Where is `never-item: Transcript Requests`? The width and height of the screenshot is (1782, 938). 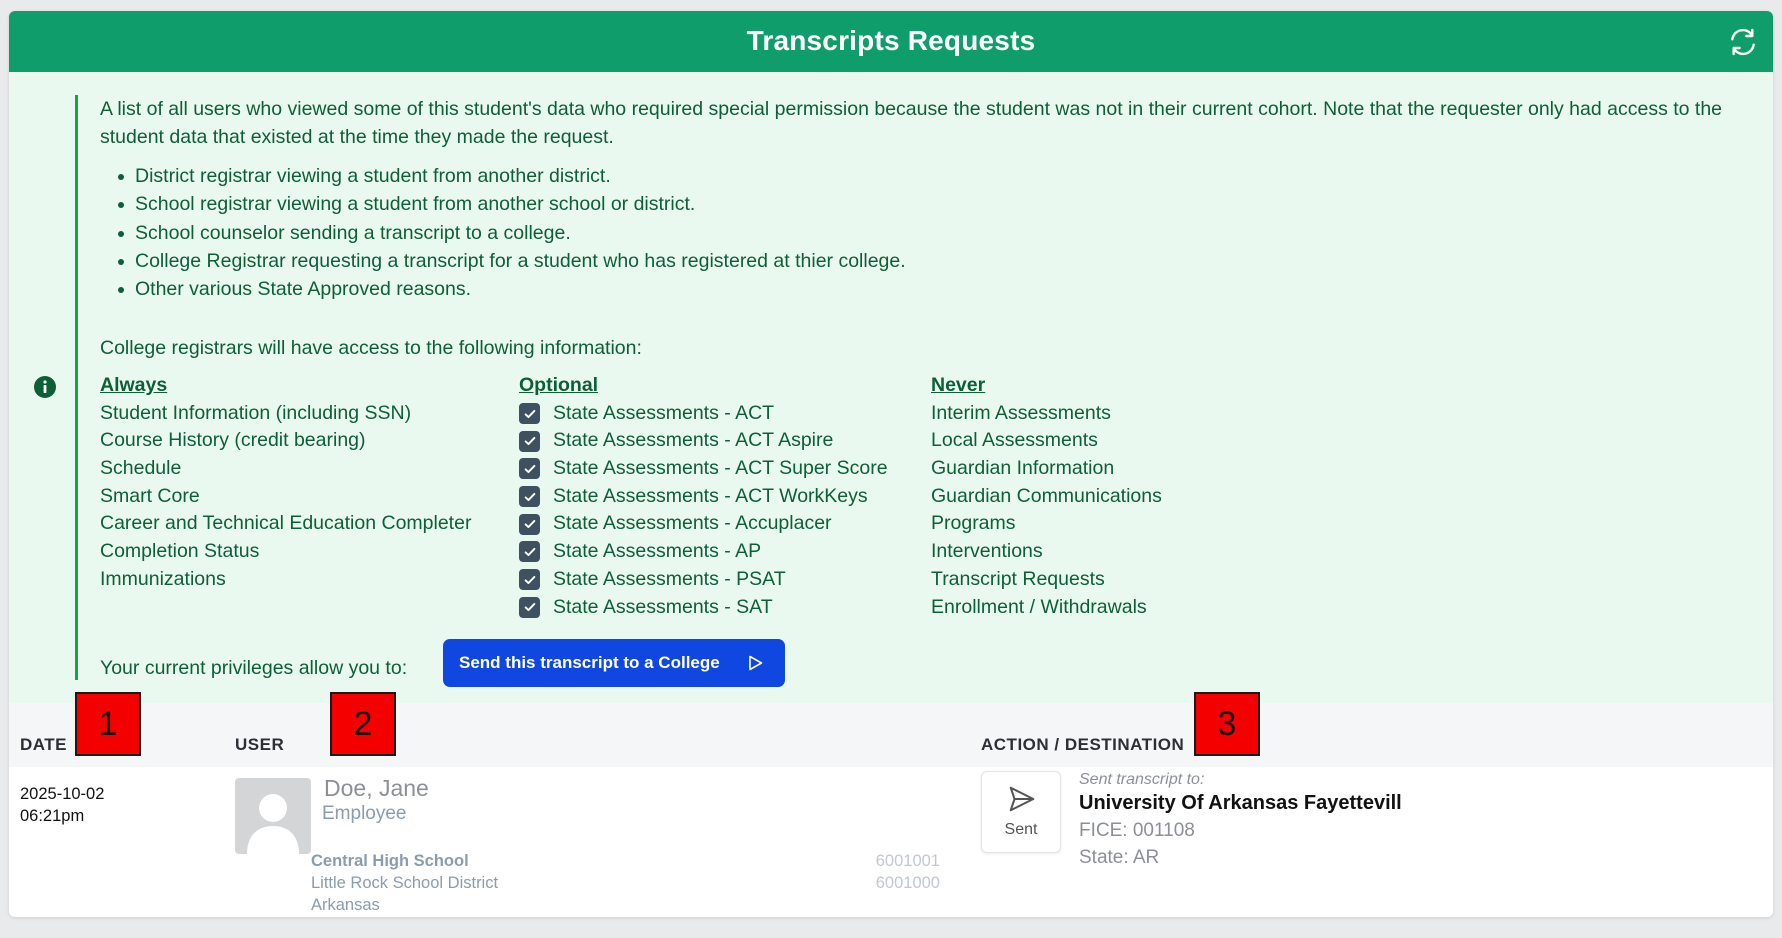
never-item: Transcript Requests is located at coordinates (1018, 578).